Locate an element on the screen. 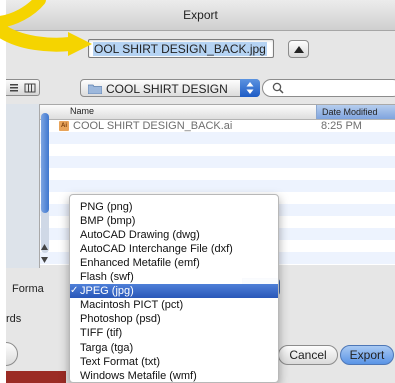 The image size is (395, 383). checkmark-icon: ✓ is located at coordinates (74, 291).